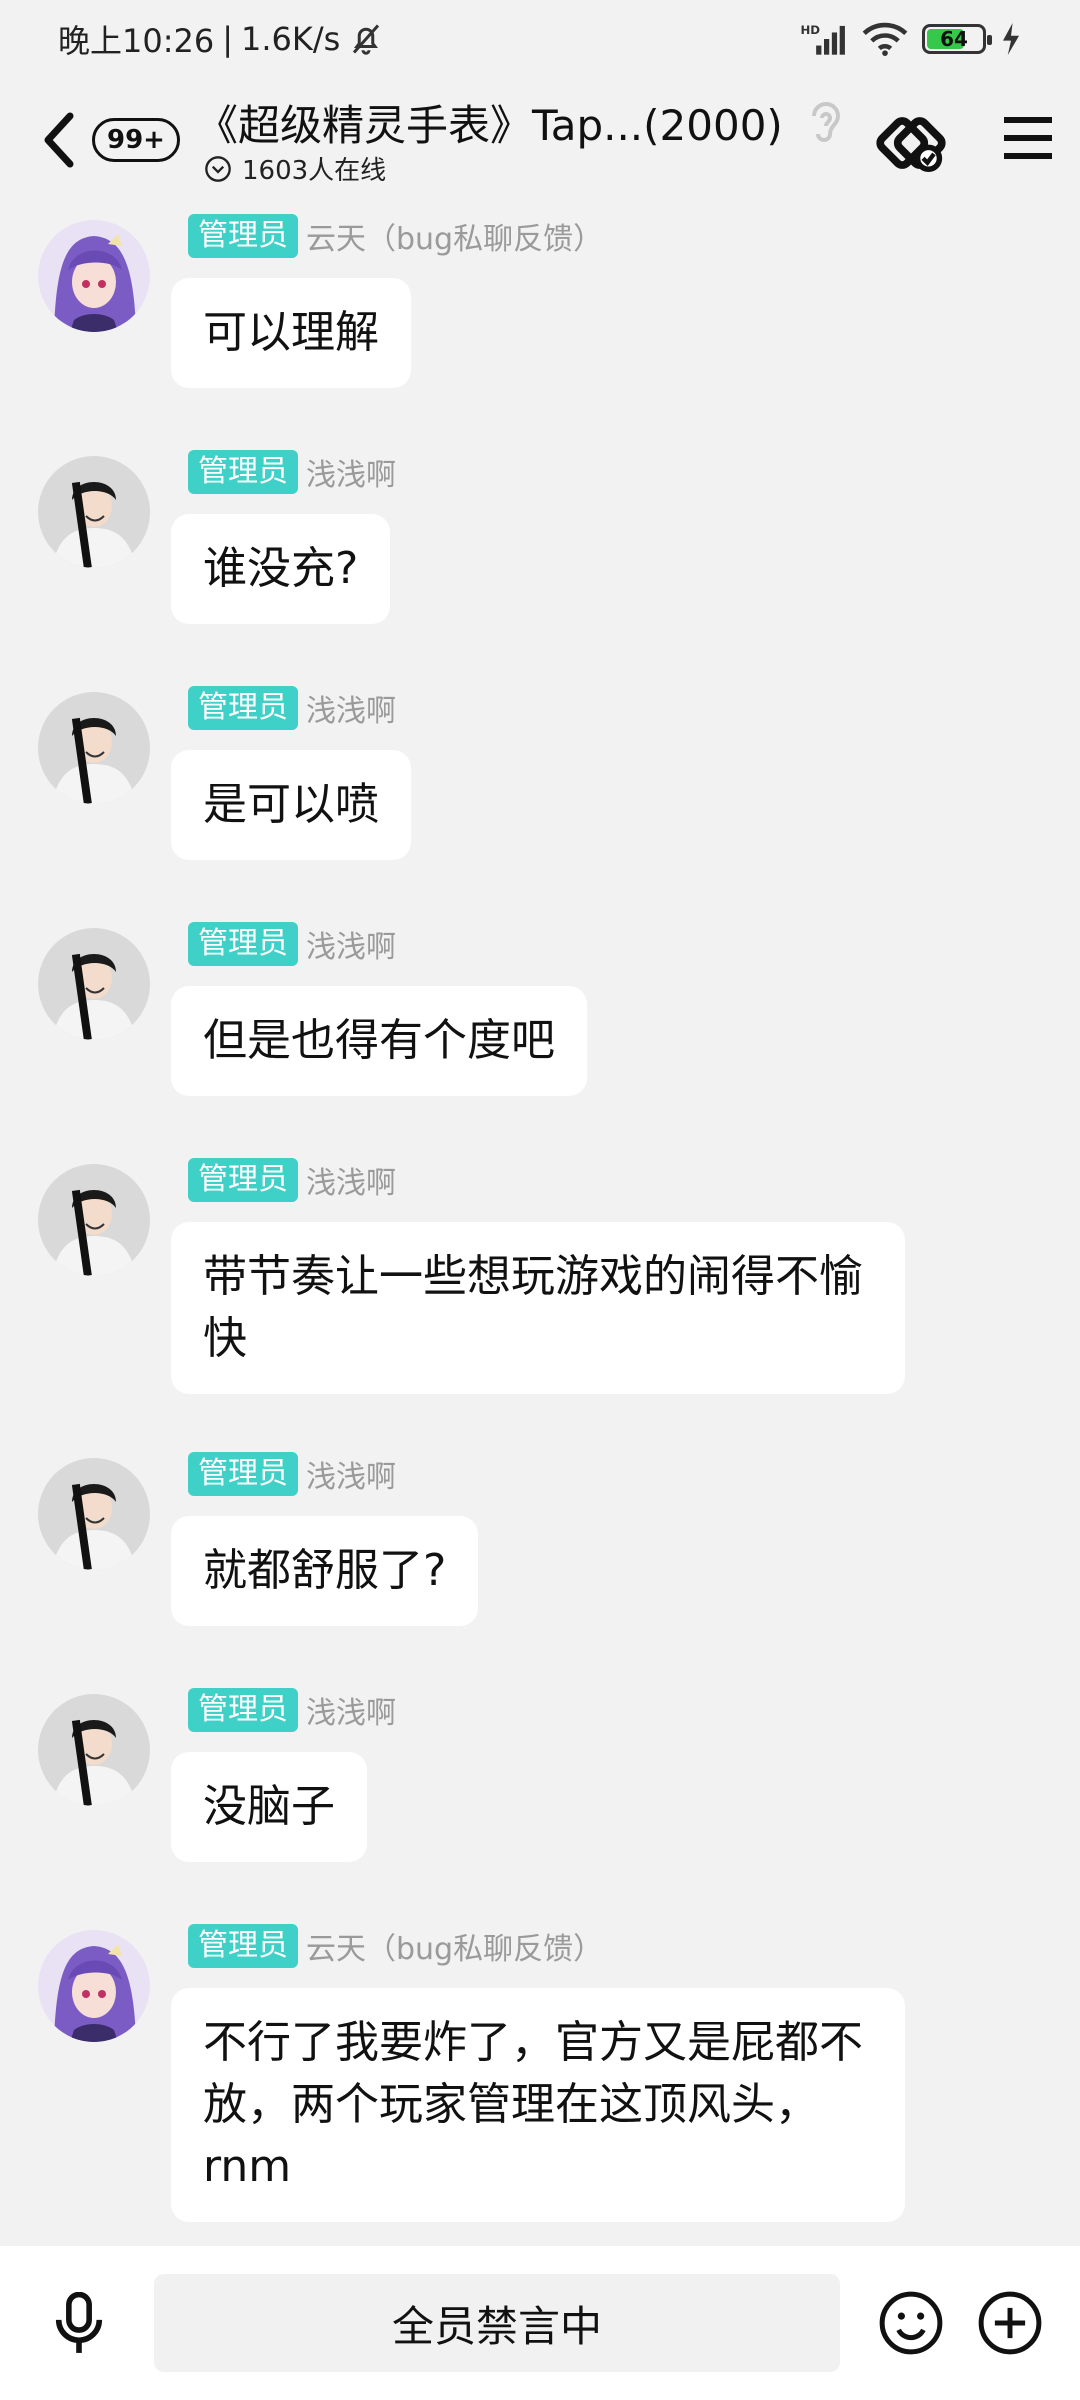 This screenshot has width=1080, height=2400. Describe the element at coordinates (822, 39) in the screenshot. I see `signal-icon: HD` at that location.